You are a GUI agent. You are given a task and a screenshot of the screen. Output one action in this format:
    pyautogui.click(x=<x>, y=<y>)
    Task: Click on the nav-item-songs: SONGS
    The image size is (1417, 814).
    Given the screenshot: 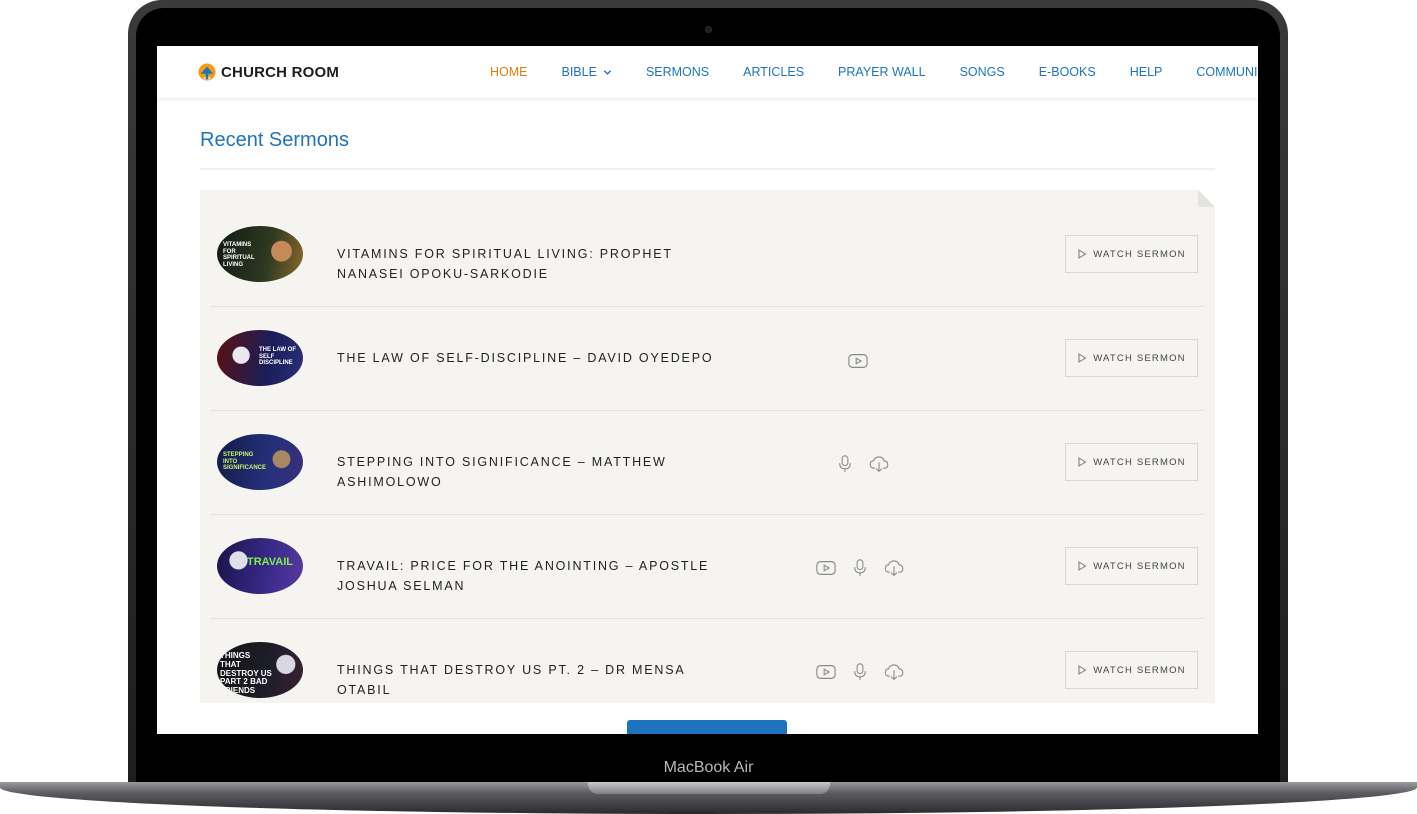 What is the action you would take?
    pyautogui.click(x=982, y=72)
    